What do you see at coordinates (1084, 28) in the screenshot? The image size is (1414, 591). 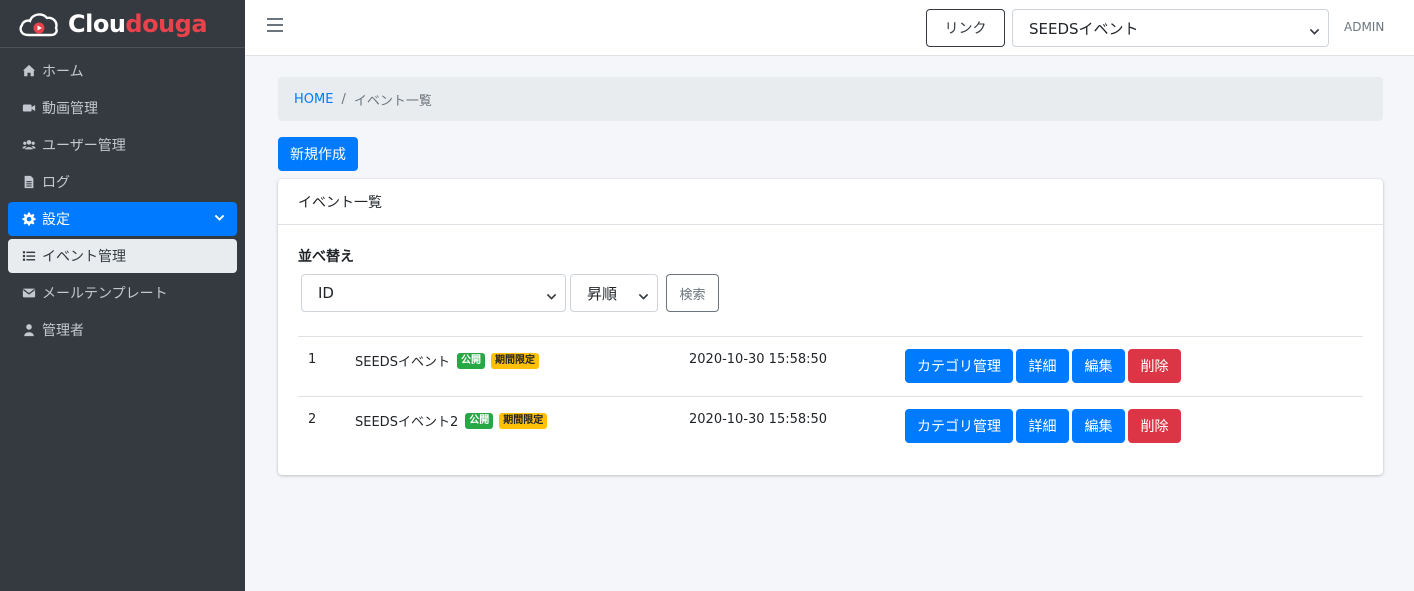 I see `event-select-value: SEEDSイベント` at bounding box center [1084, 28].